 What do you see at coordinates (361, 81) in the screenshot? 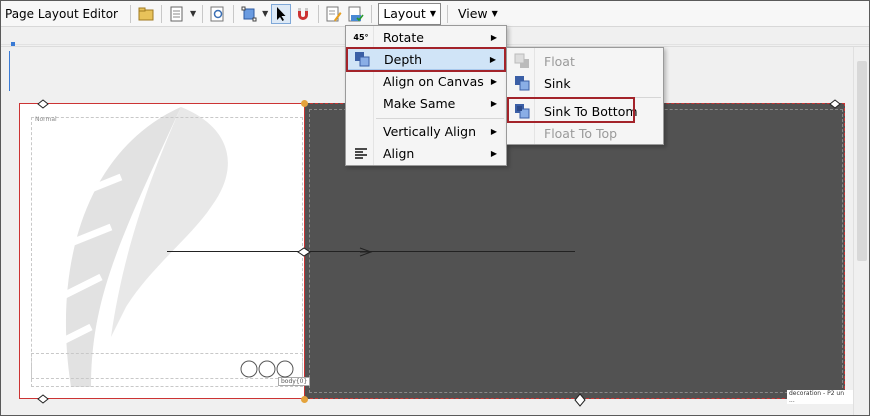
I see `align-on-canvas-icon` at bounding box center [361, 81].